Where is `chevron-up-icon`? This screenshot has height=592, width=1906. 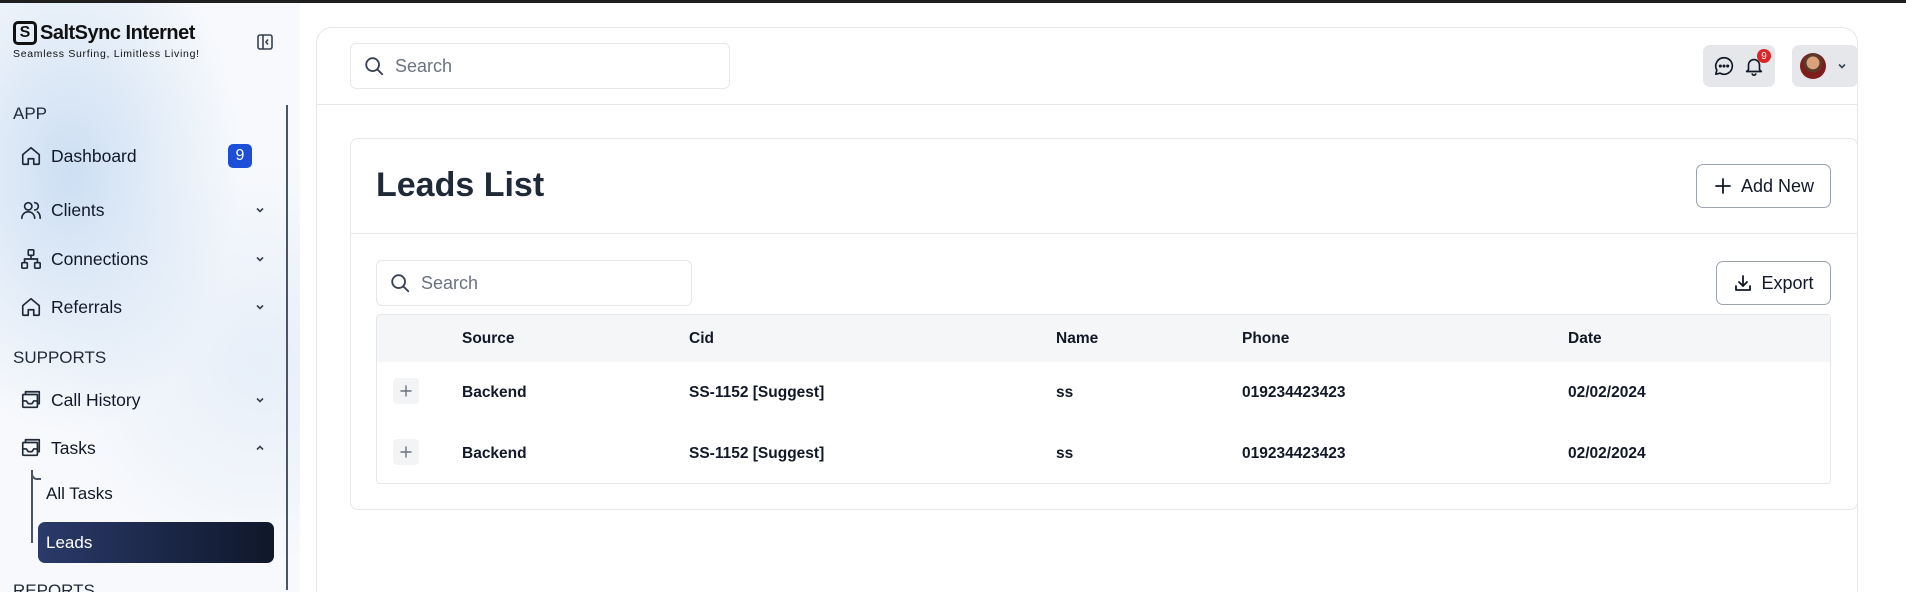 chevron-up-icon is located at coordinates (260, 448).